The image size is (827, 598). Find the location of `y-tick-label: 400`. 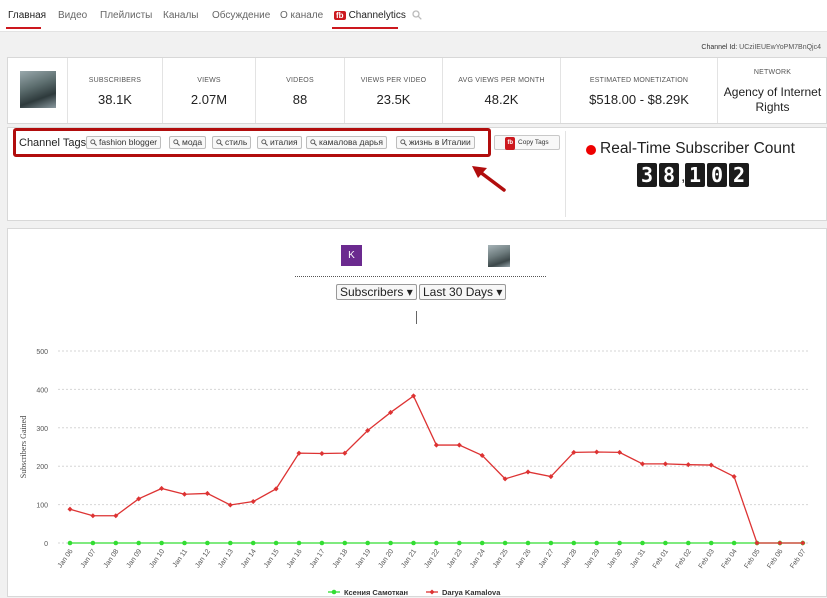

y-tick-label: 400 is located at coordinates (42, 390).